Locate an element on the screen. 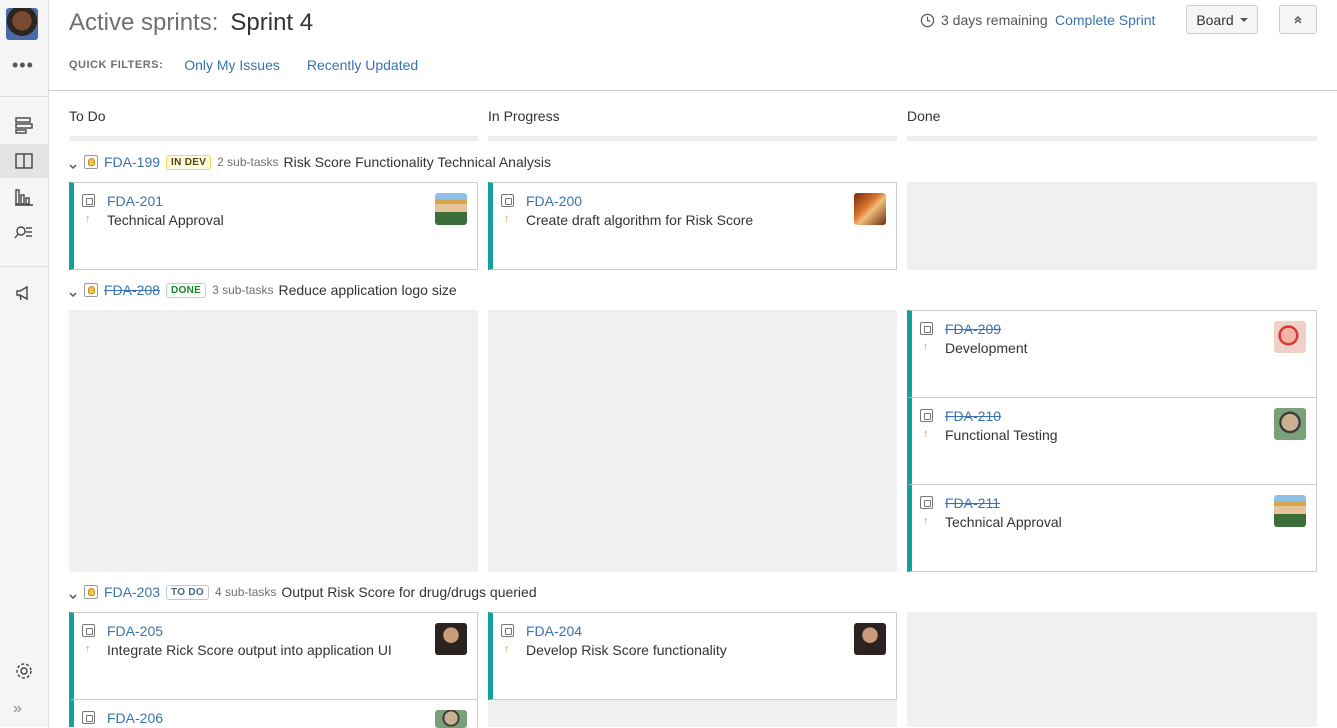 This screenshot has height=728, width=1337. issue-key: FDA-205 is located at coordinates (135, 631).